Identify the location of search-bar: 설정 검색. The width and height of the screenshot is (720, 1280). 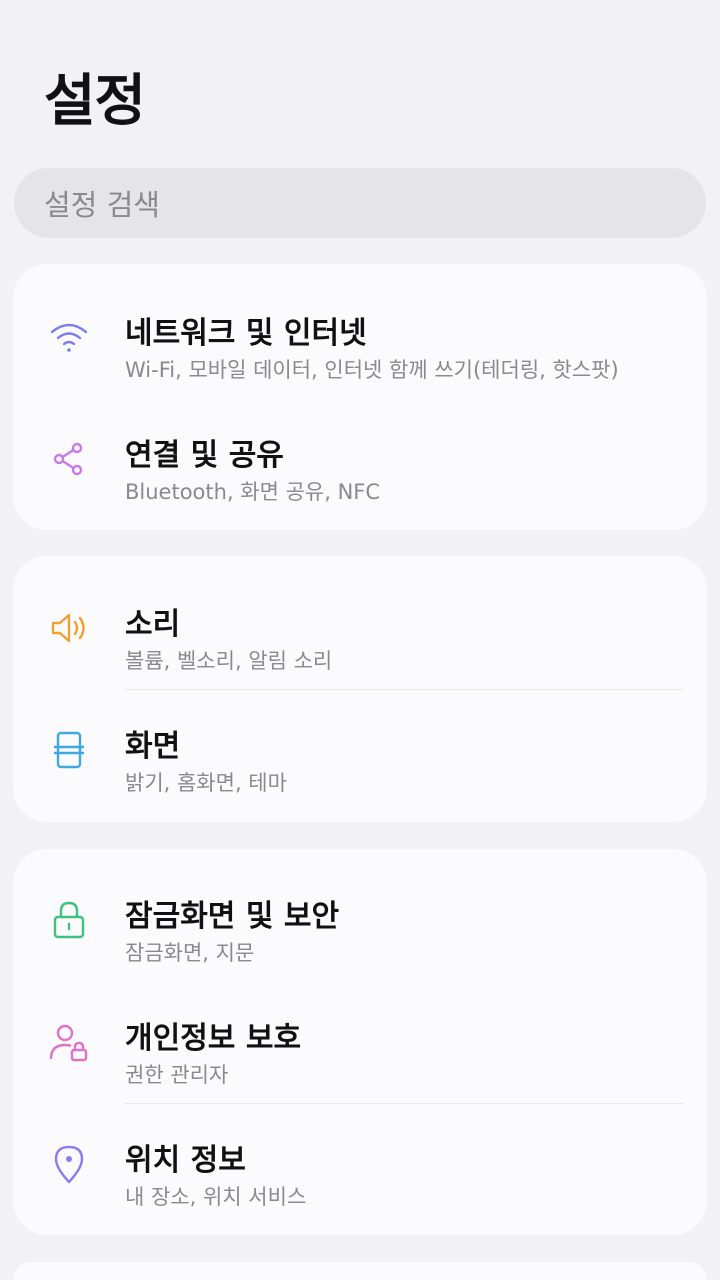
(360, 203).